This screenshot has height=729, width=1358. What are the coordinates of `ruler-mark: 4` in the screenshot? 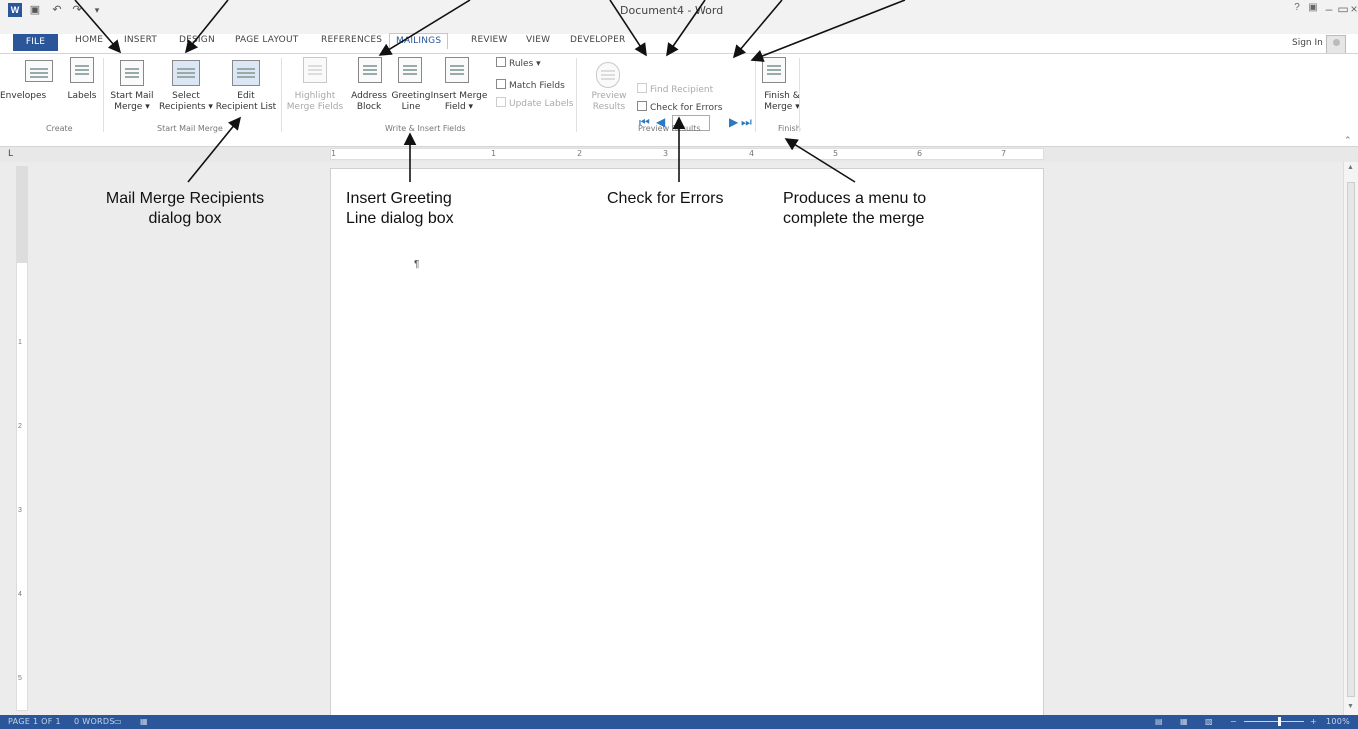 It's located at (752, 153).